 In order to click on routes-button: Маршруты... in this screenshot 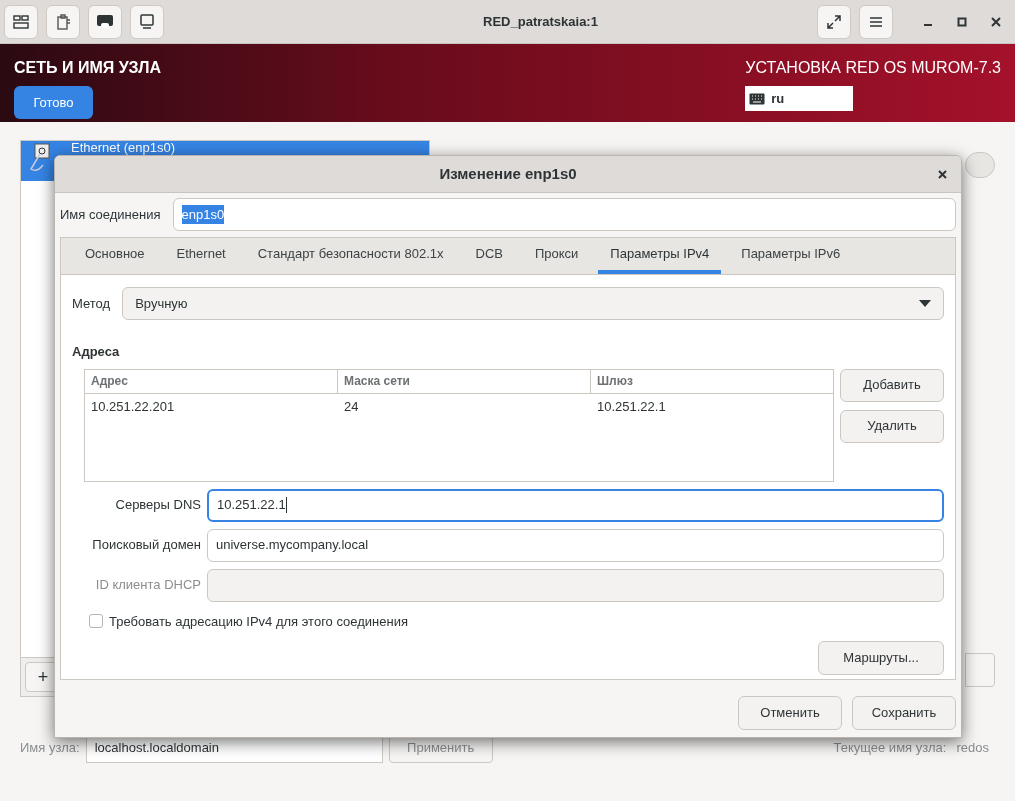, I will do `click(881, 658)`.